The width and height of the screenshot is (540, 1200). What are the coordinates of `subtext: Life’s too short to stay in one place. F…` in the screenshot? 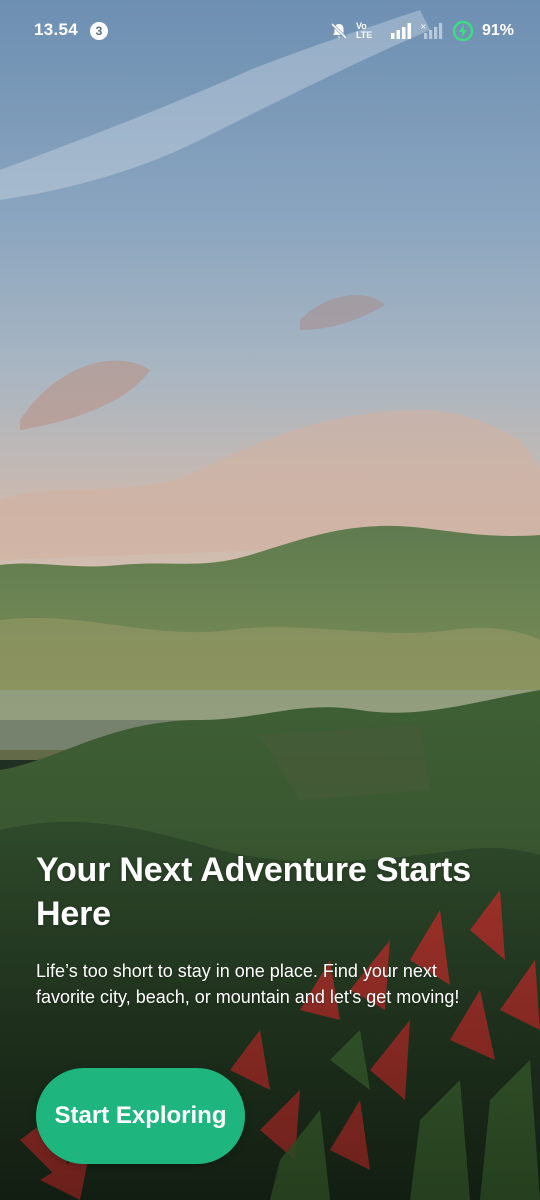 It's located at (248, 984).